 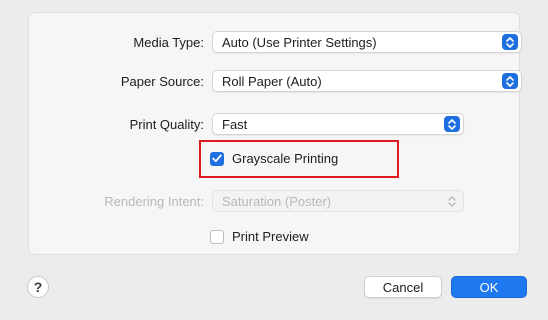 What do you see at coordinates (168, 42) in the screenshot?
I see `media-type-label: Media Type:` at bounding box center [168, 42].